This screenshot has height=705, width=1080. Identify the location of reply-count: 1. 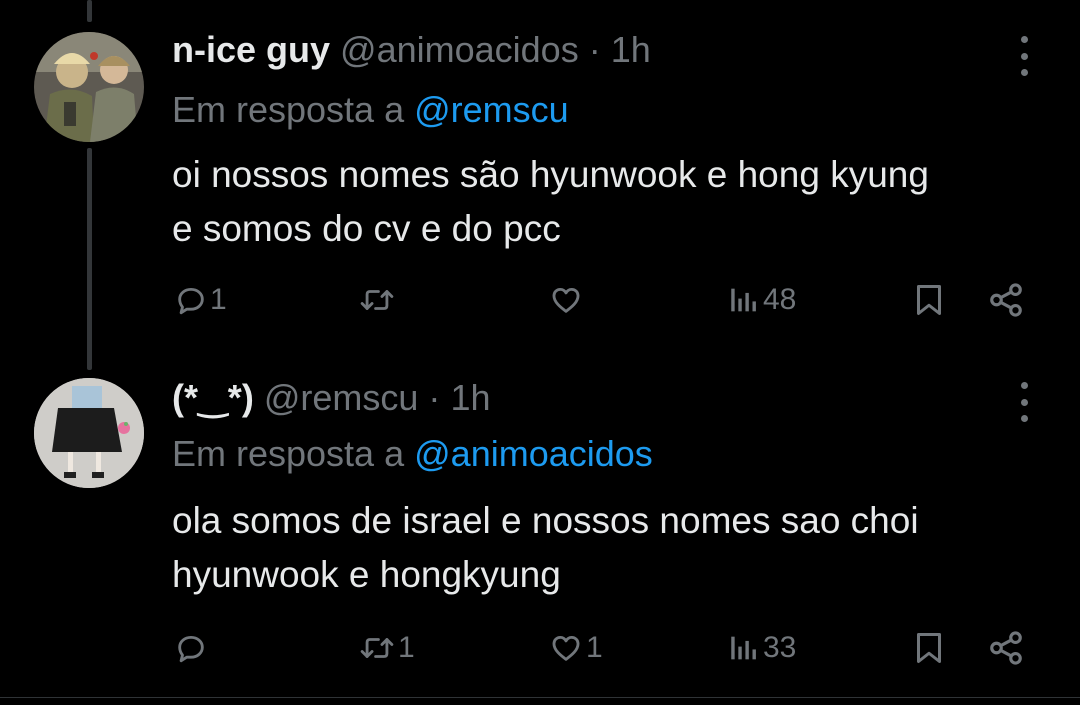
(218, 299).